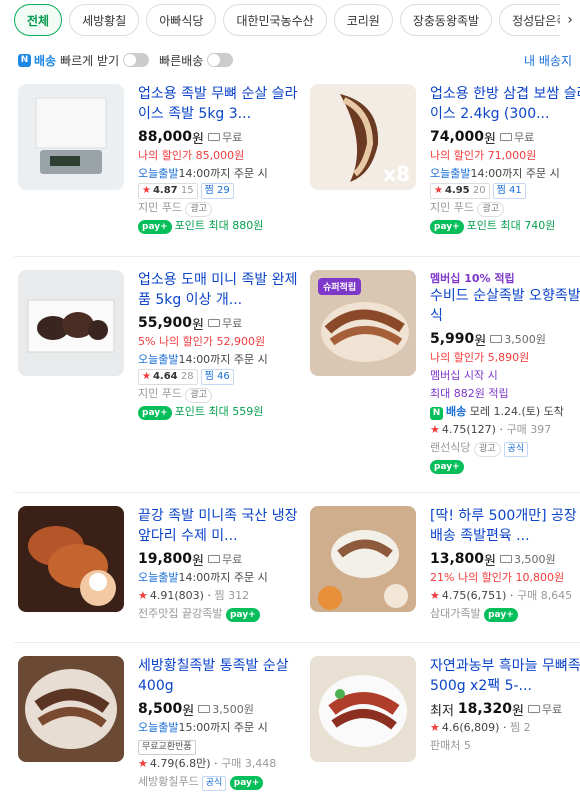 Image resolution: width=580 pixels, height=798 pixels. Describe the element at coordinates (528, 559) in the screenshot. I see `shipping-info: 3,500원` at that location.